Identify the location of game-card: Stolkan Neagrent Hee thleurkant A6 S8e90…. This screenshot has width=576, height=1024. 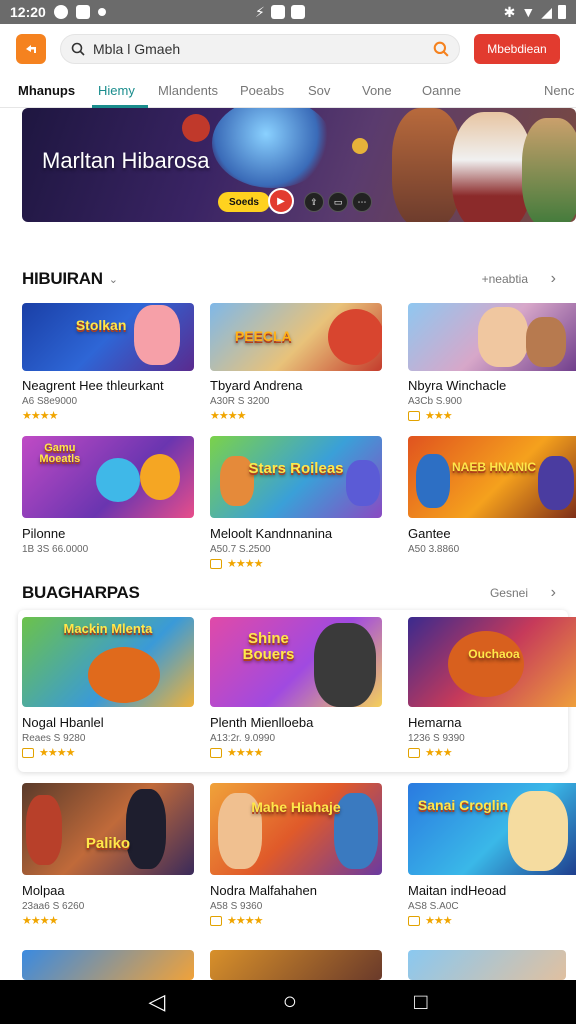
(108, 362).